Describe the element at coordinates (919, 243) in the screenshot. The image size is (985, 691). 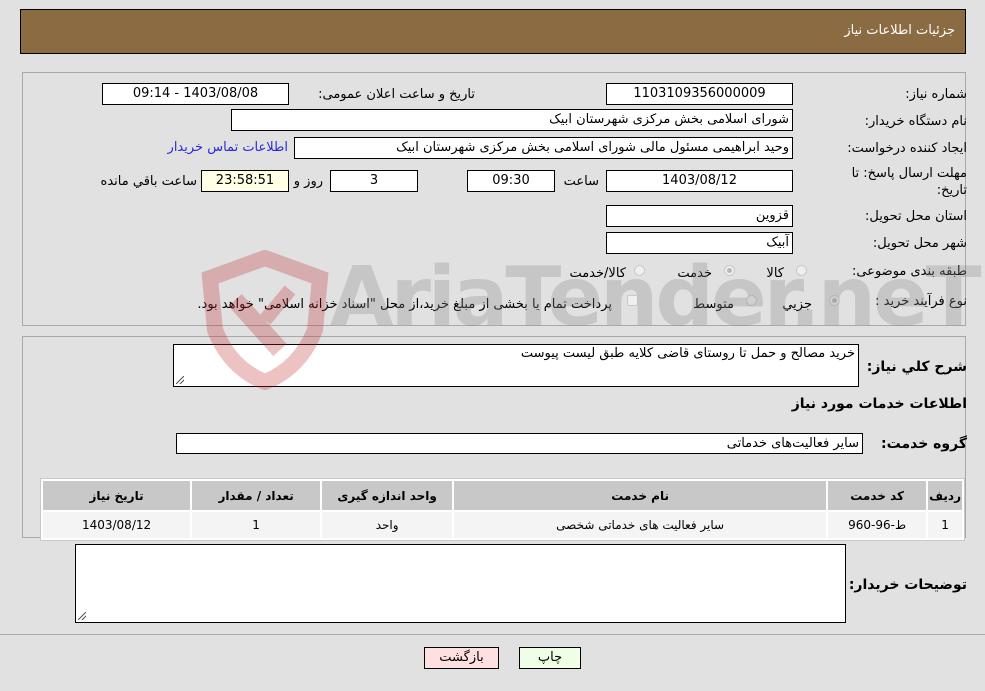
I see `city-label: شهر محل تحویل:` at that location.